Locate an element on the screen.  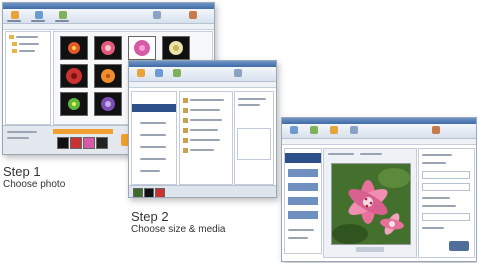
page-nav is located at coordinates (370, 249).